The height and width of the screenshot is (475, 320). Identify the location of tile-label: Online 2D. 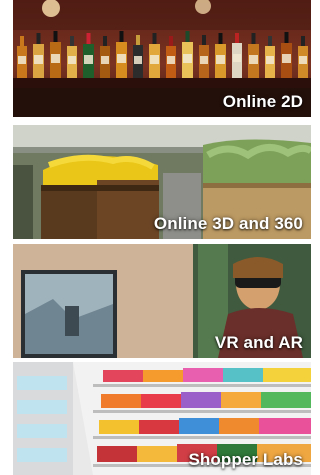
(262, 101).